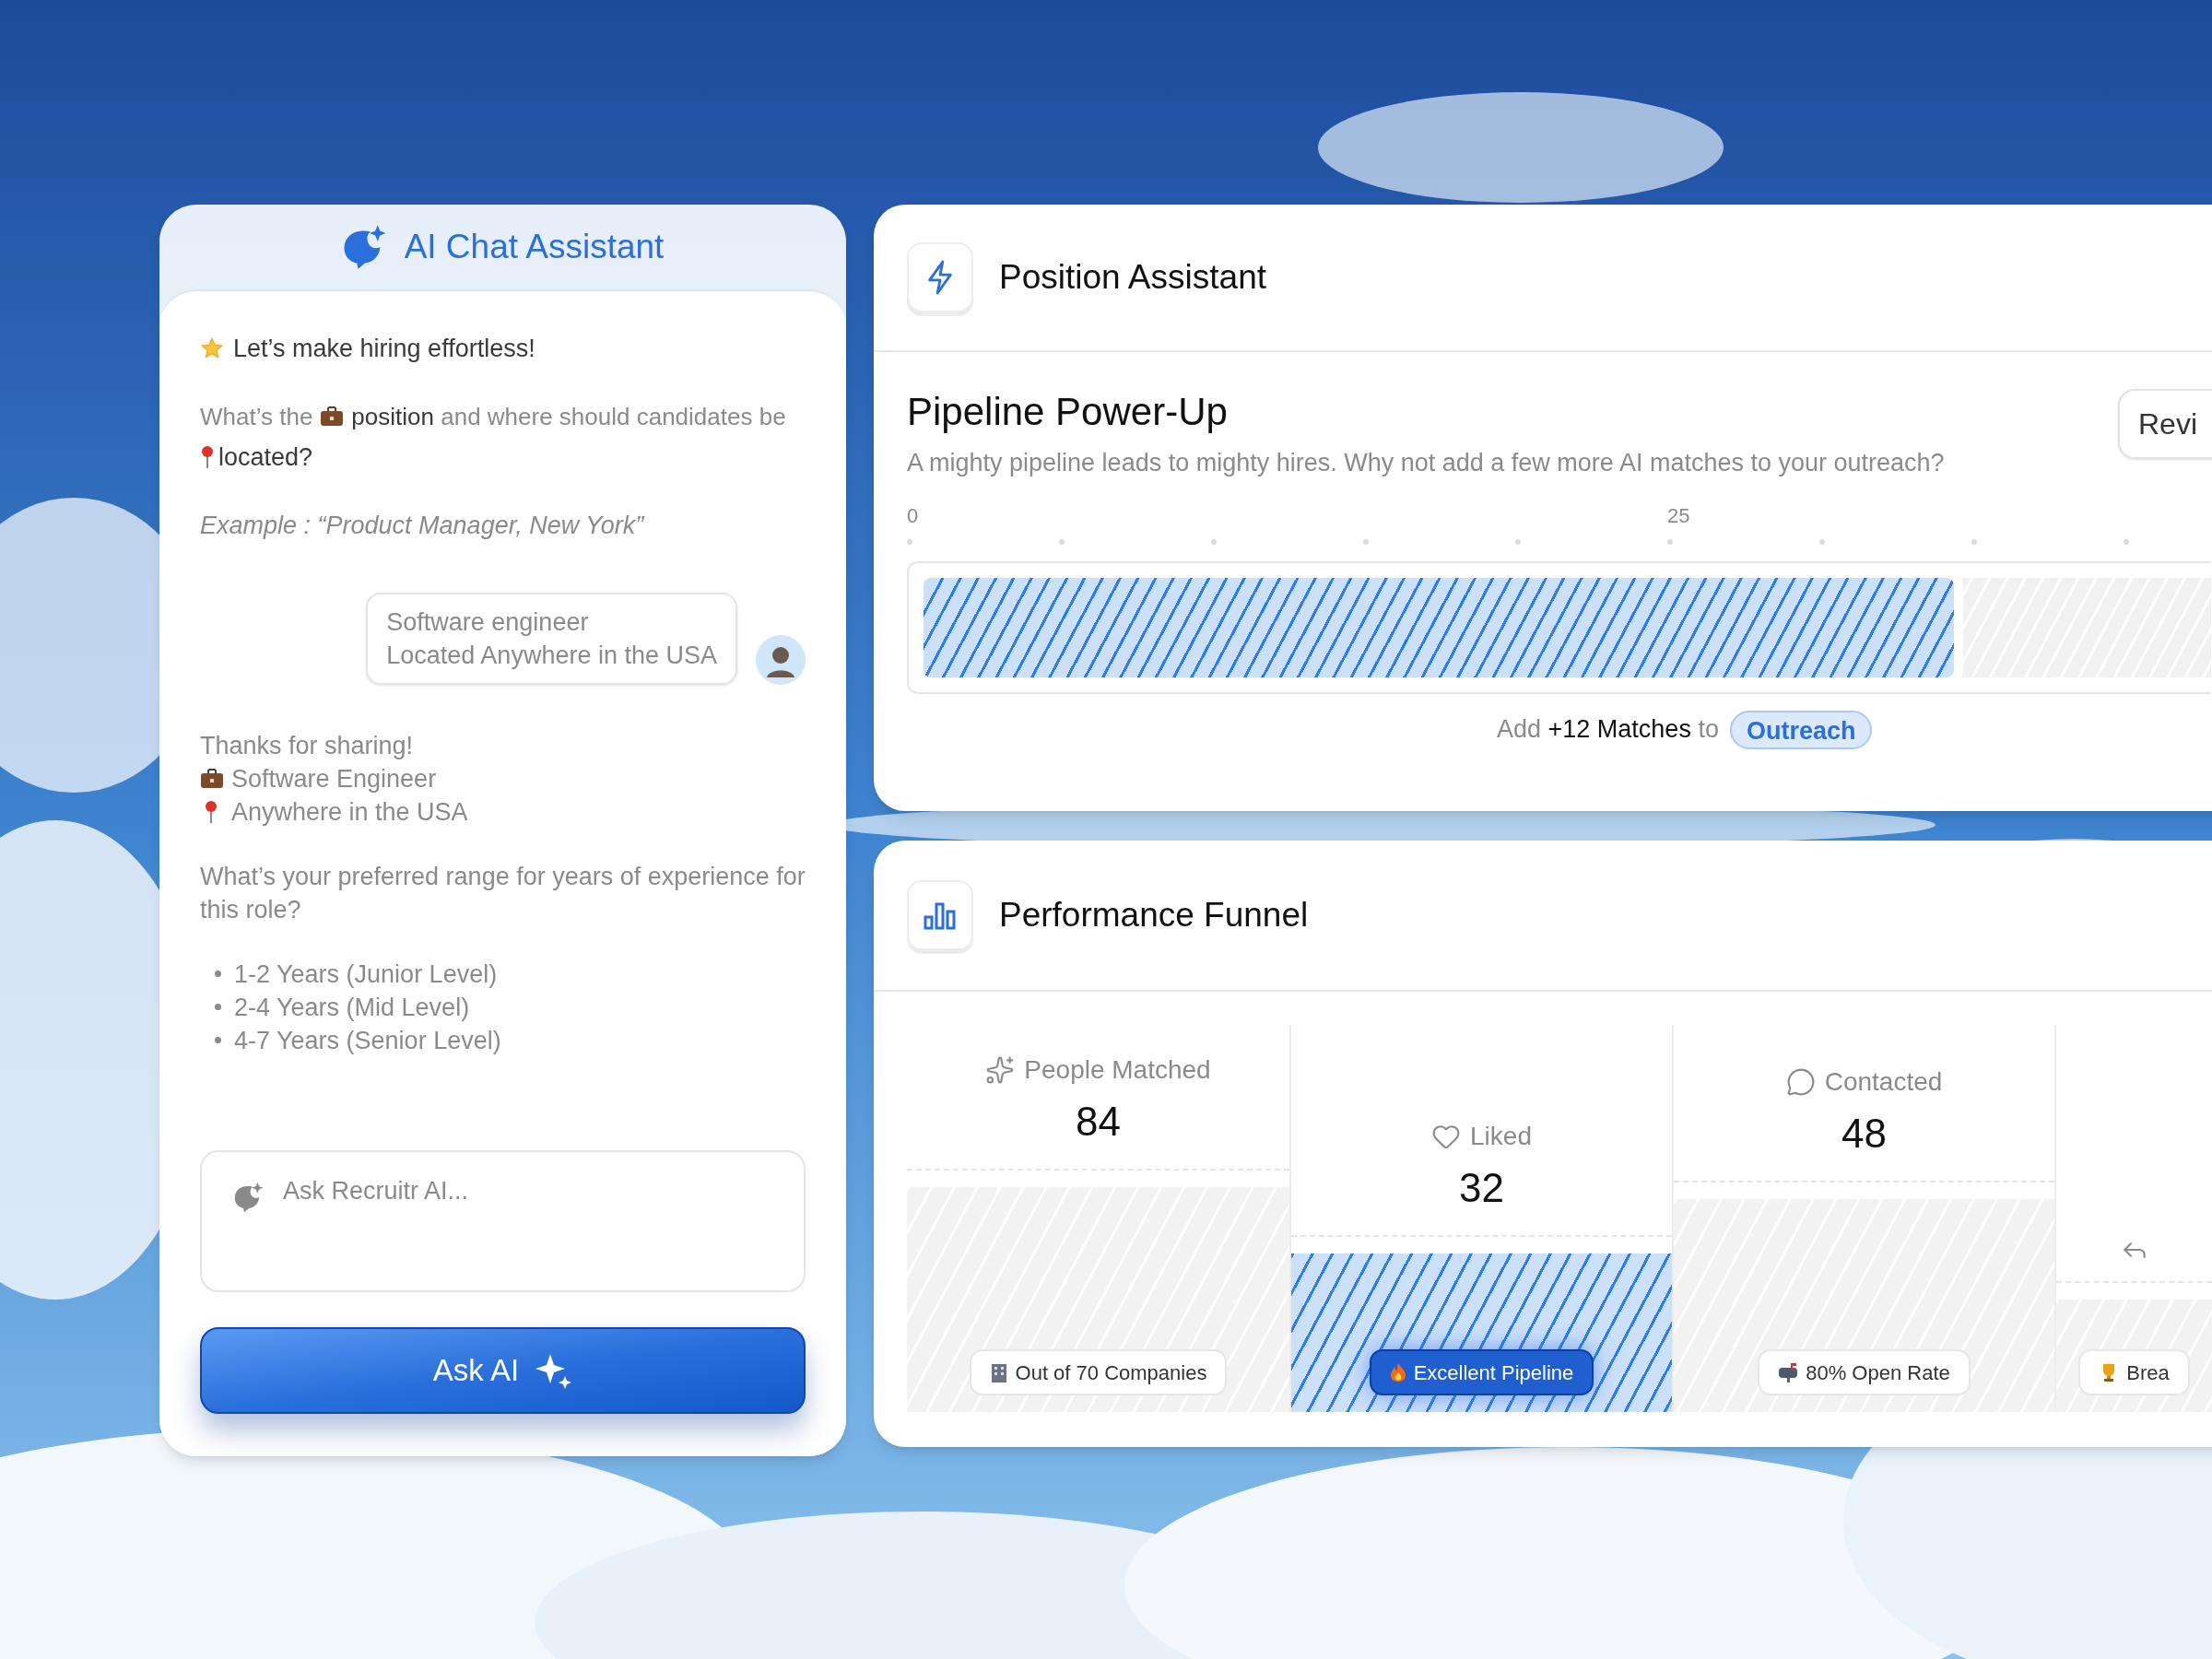 The width and height of the screenshot is (2212, 1659). Describe the element at coordinates (998, 1372) in the screenshot. I see `building-icon` at that location.